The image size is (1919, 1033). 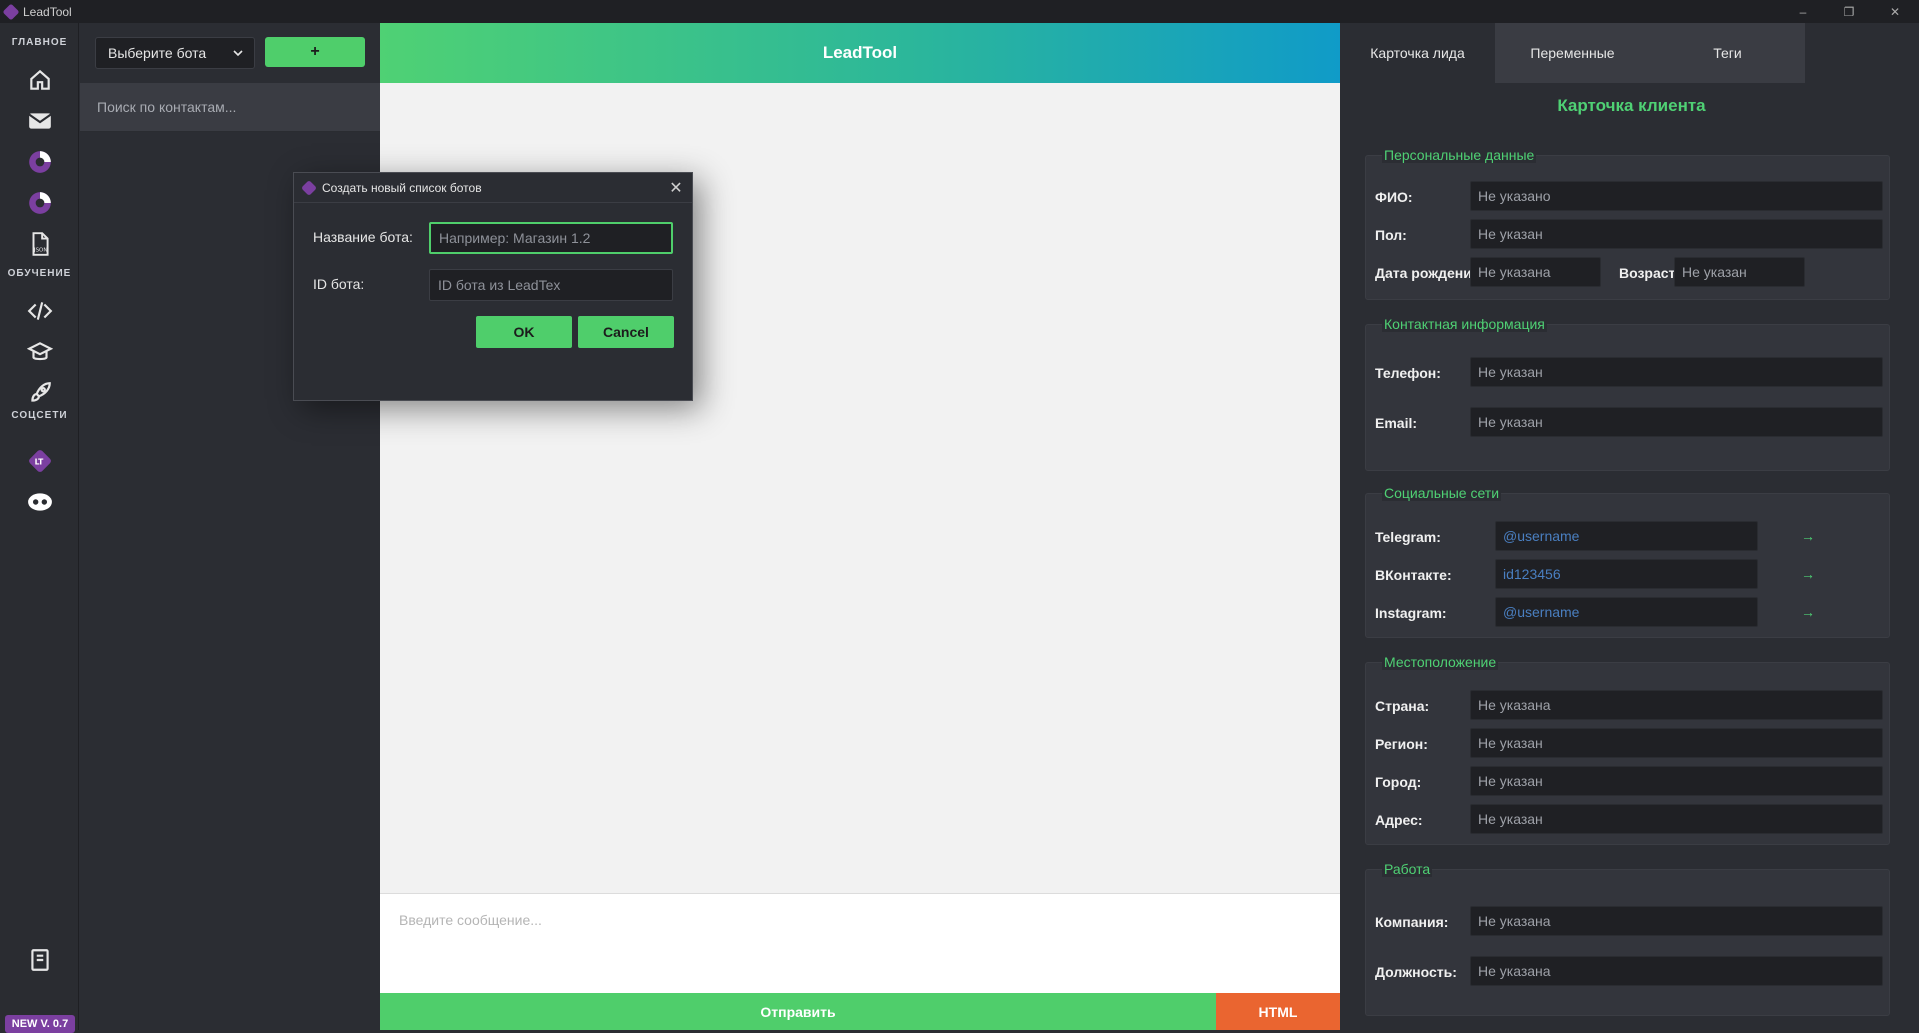 I want to click on phone-label: Телефон:, so click(x=1408, y=373).